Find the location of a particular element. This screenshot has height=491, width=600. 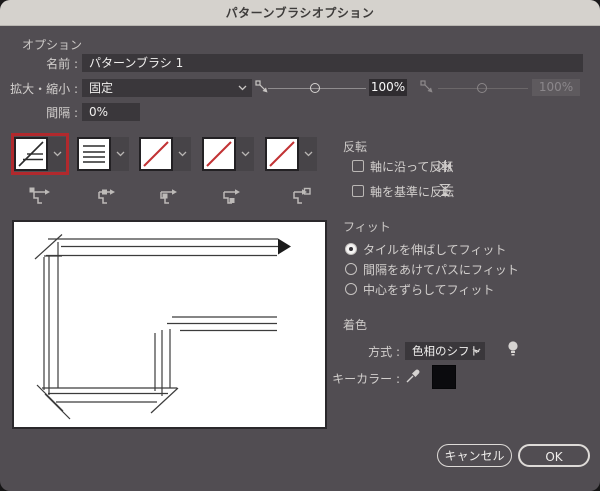

dialog-titlebar: パターンブラシオプション is located at coordinates (300, 13).